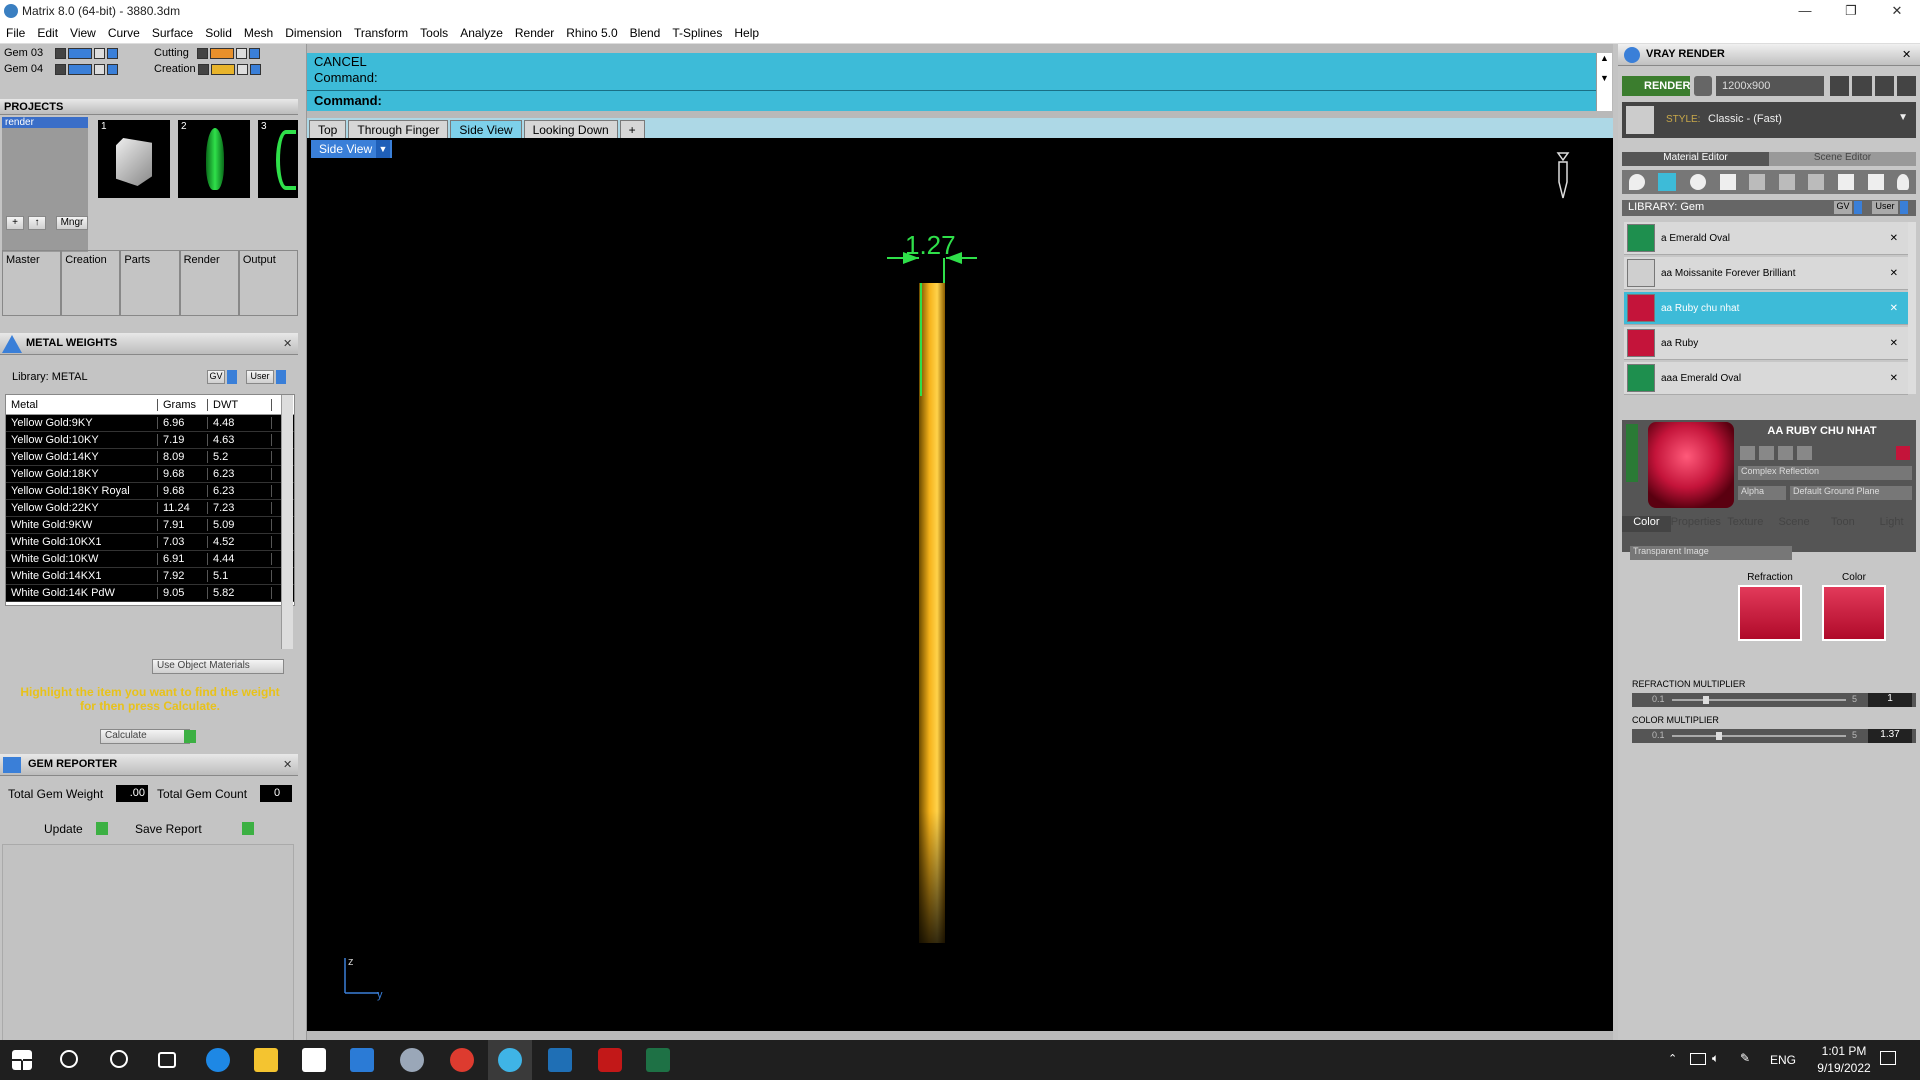 This screenshot has height=1080, width=1920. Describe the element at coordinates (434, 33) in the screenshot. I see `menu-tools: Tools` at that location.